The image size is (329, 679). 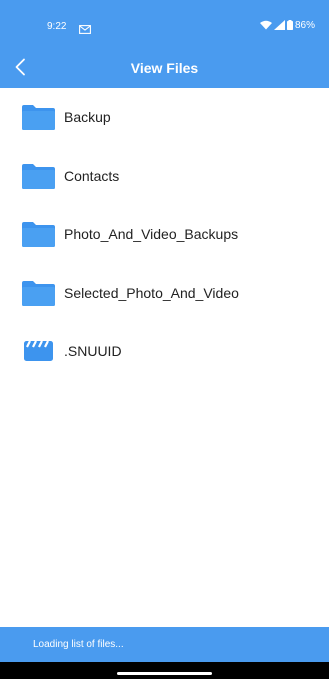 I want to click on video-clapperboard-icon, so click(x=38, y=351).